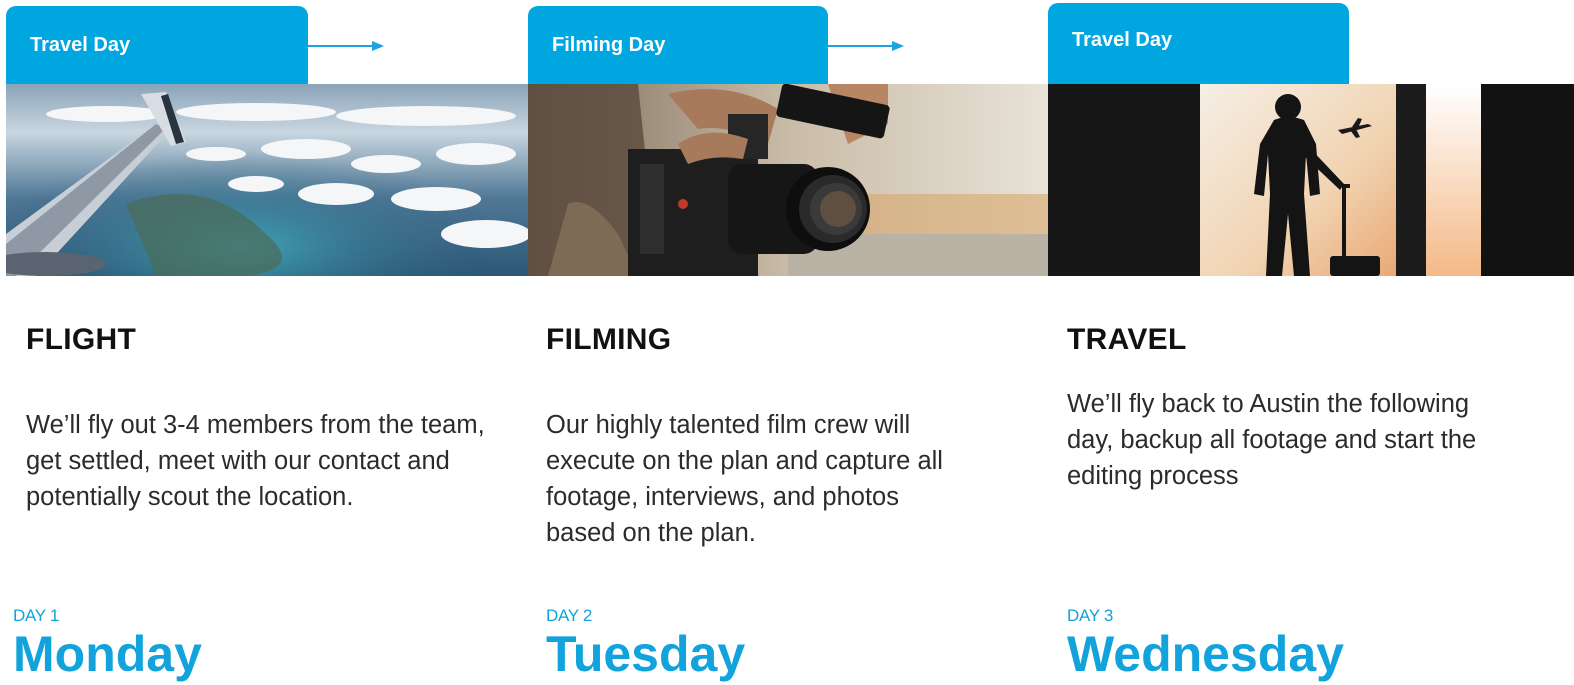 This screenshot has width=1574, height=685. Describe the element at coordinates (36, 615) in the screenshot. I see `day-number: DAY 1` at that location.